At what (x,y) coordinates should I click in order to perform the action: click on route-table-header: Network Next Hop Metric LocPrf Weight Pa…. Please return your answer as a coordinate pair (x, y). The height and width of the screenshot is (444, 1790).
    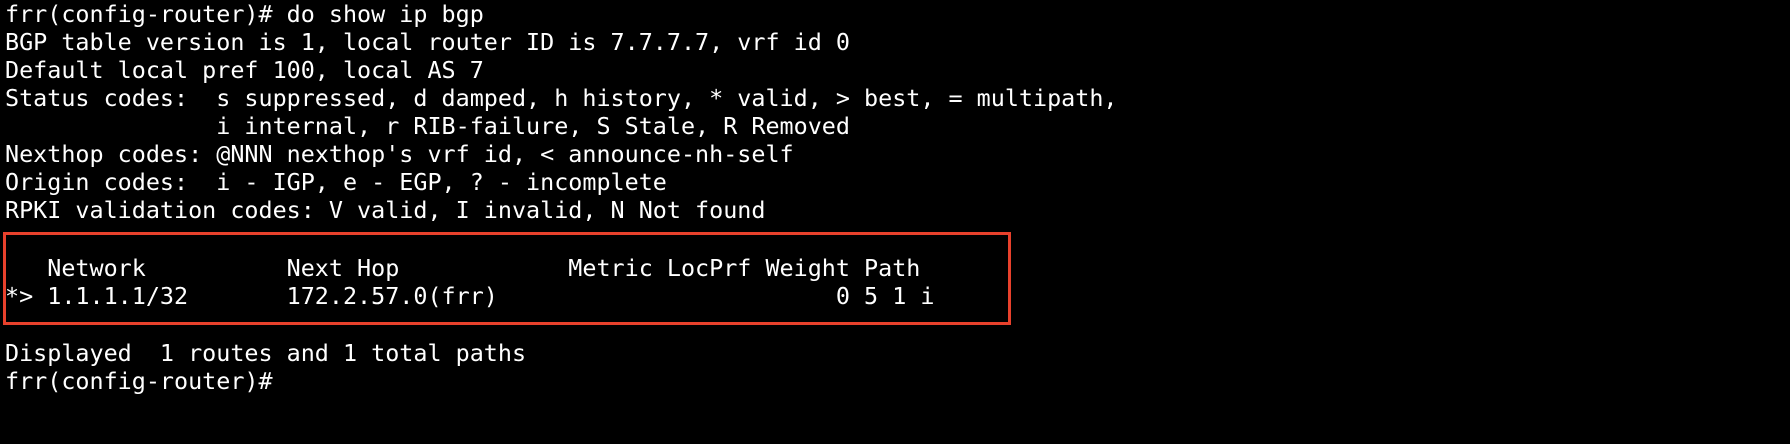
    Looking at the image, I should click on (463, 268).